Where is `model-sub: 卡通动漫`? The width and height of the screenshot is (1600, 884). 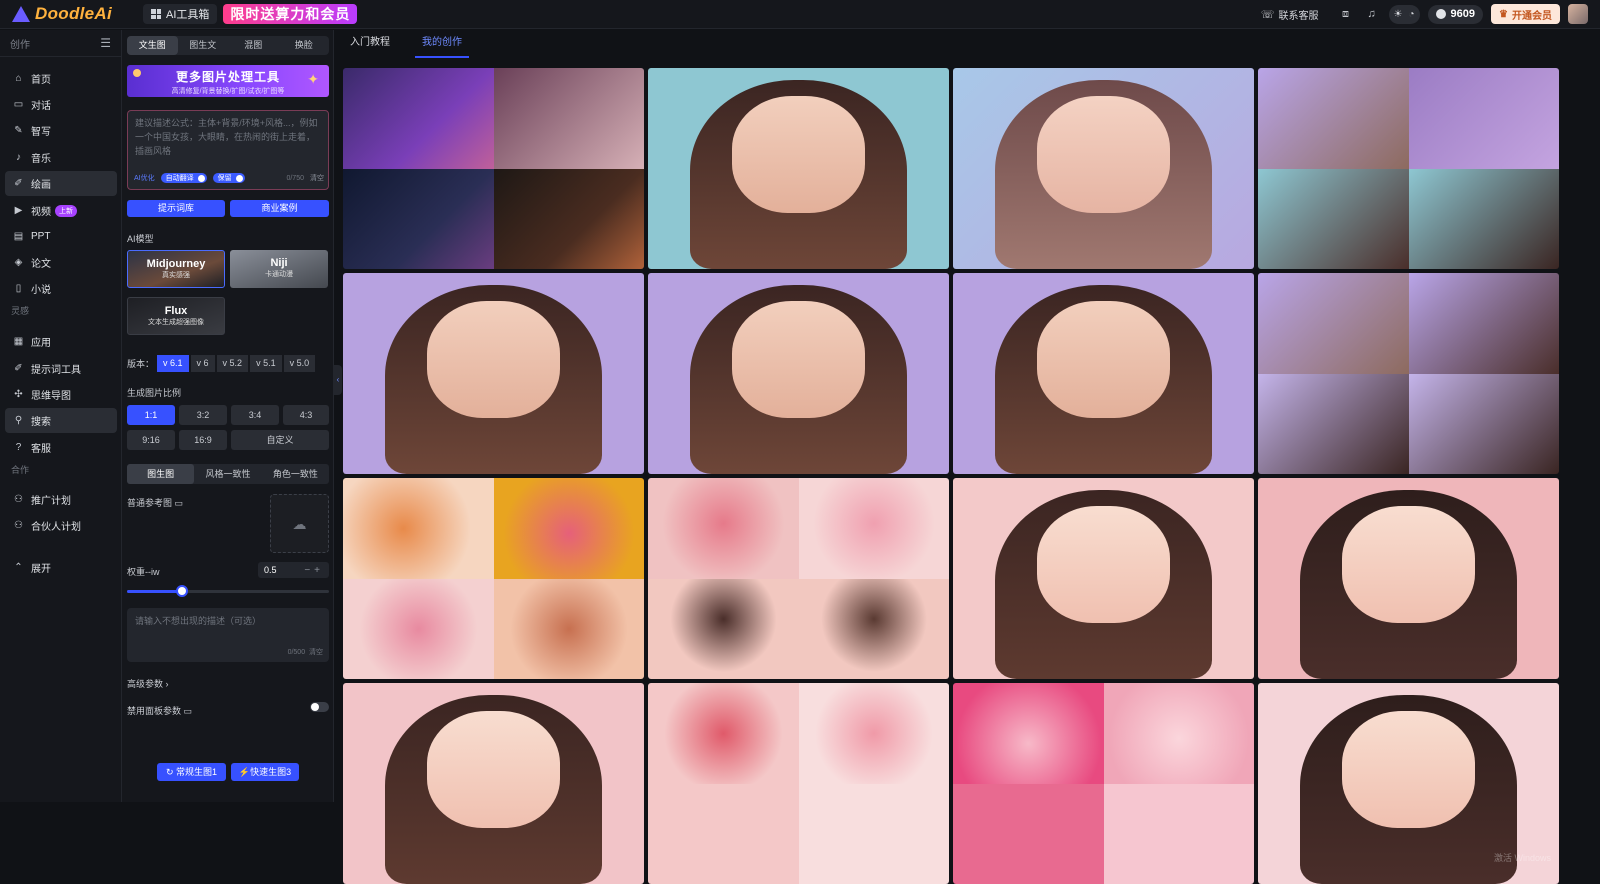
model-sub: 卡通动漫 is located at coordinates (279, 274).